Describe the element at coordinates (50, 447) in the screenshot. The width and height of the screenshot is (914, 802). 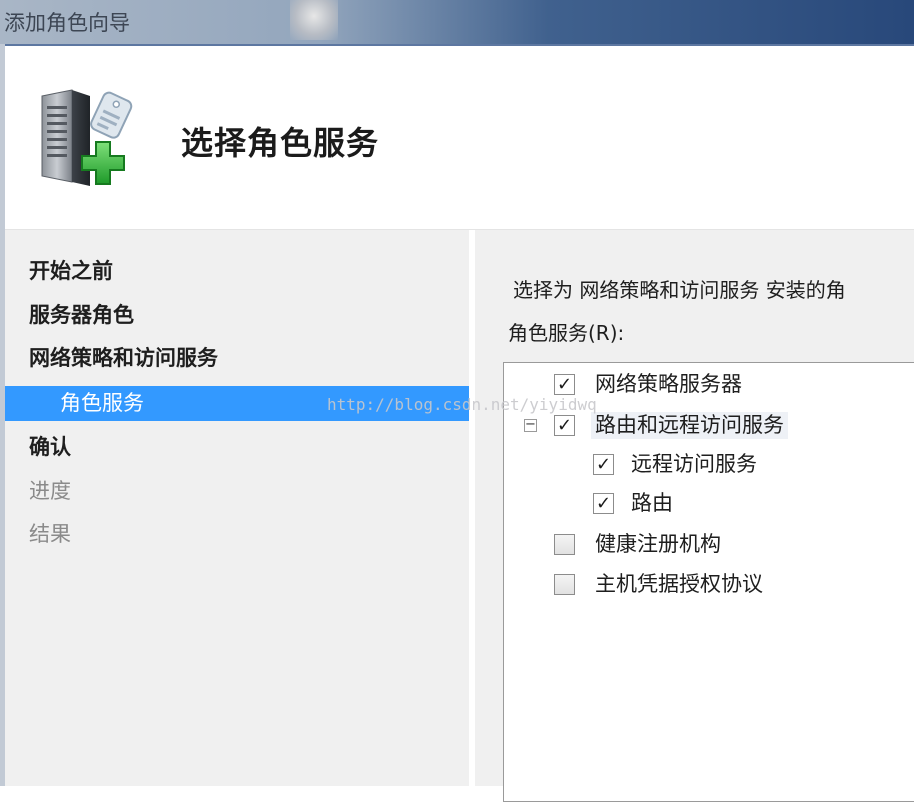
I see `step-confirmation: 确认` at that location.